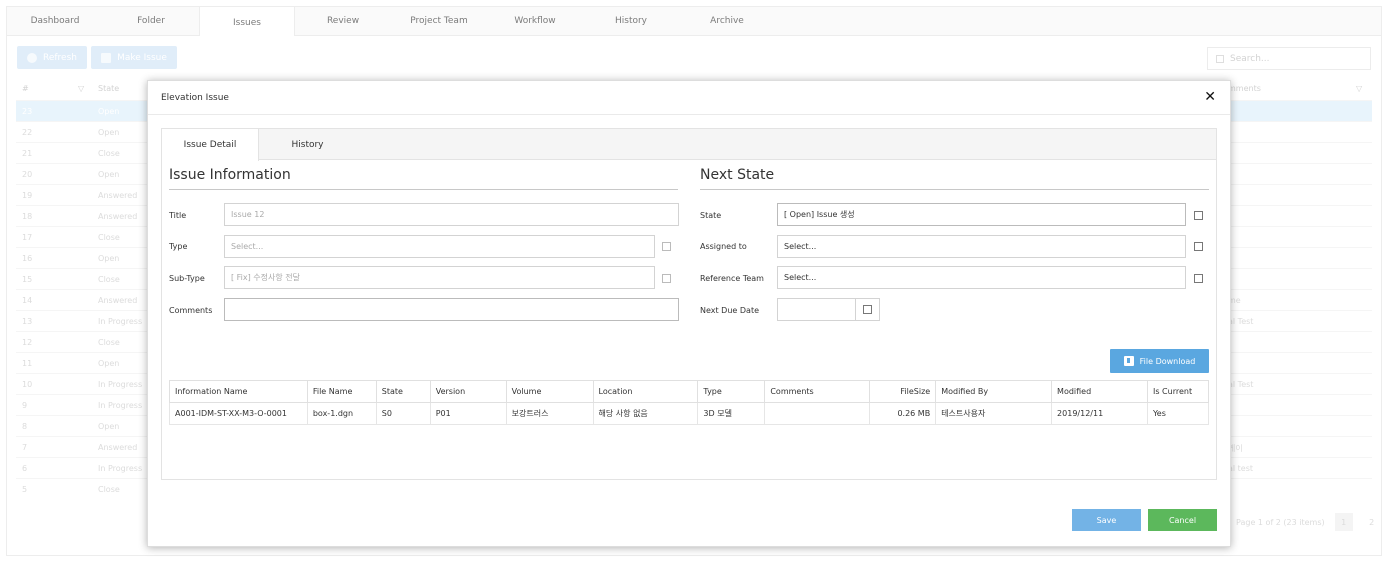  I want to click on col-filesize: FileSize, so click(903, 391).